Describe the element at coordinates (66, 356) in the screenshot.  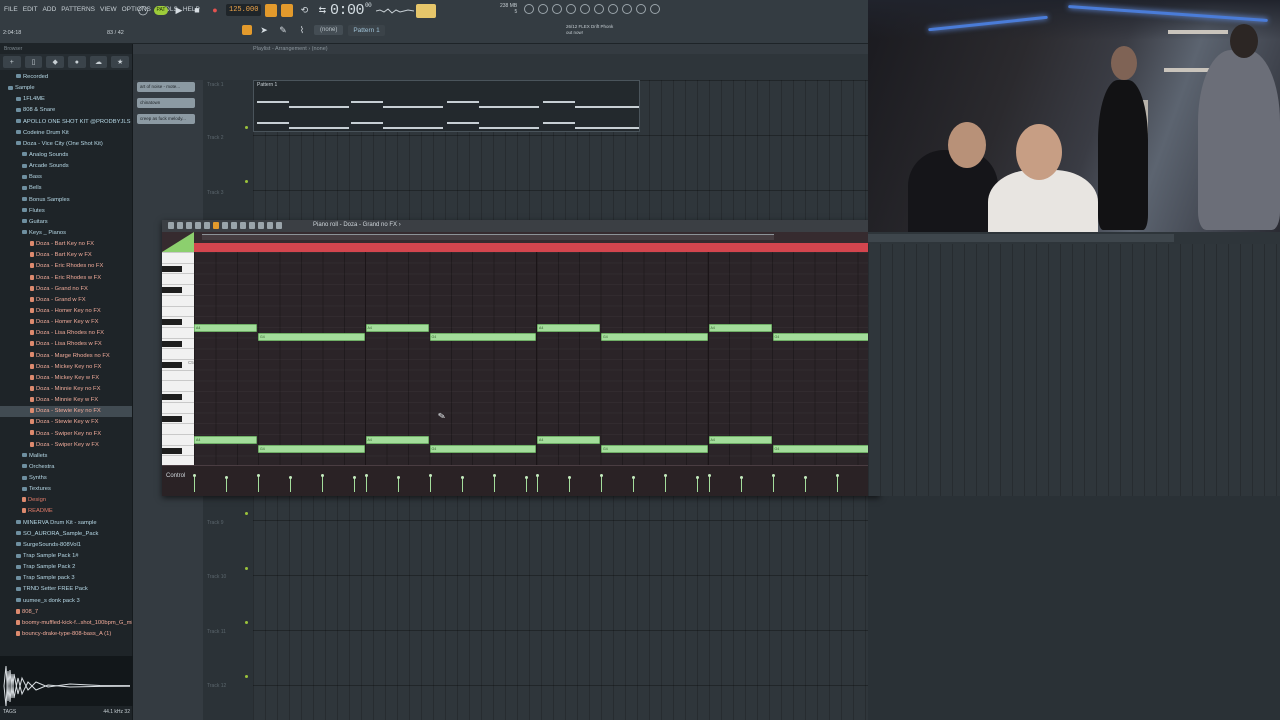
I see `browser-file-item: Doza - Marge Rhodes no FX` at that location.